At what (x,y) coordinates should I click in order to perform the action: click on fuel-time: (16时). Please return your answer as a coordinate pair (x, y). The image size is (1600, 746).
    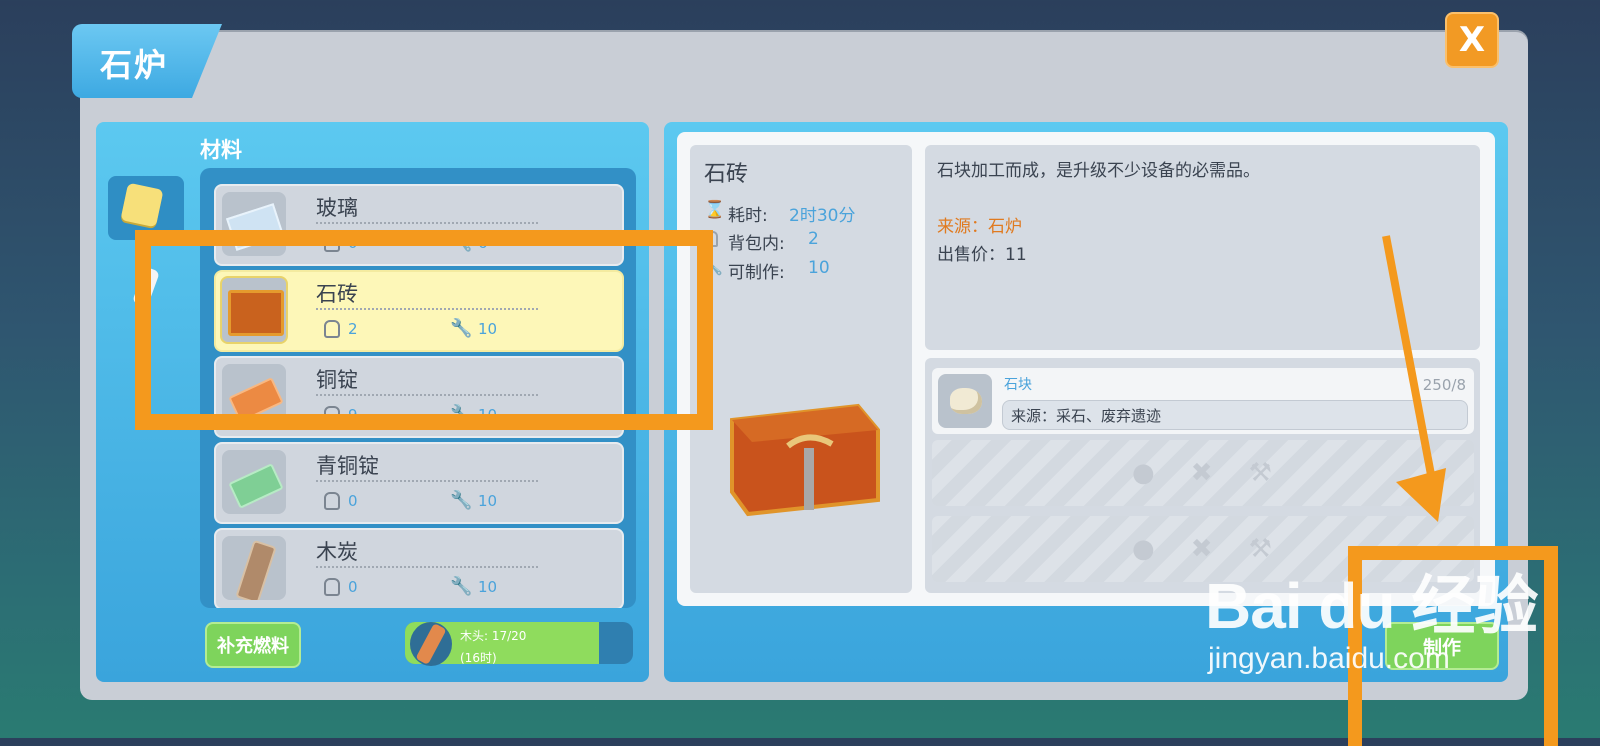
    Looking at the image, I should click on (478, 658).